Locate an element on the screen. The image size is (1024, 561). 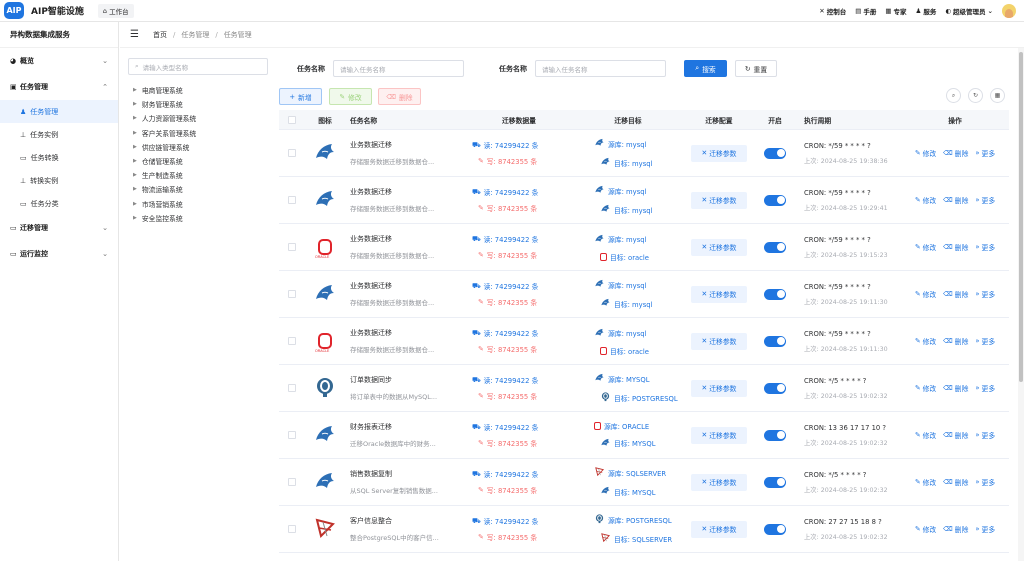
search-button: ⌕ 搜索 is located at coordinates (705, 68).